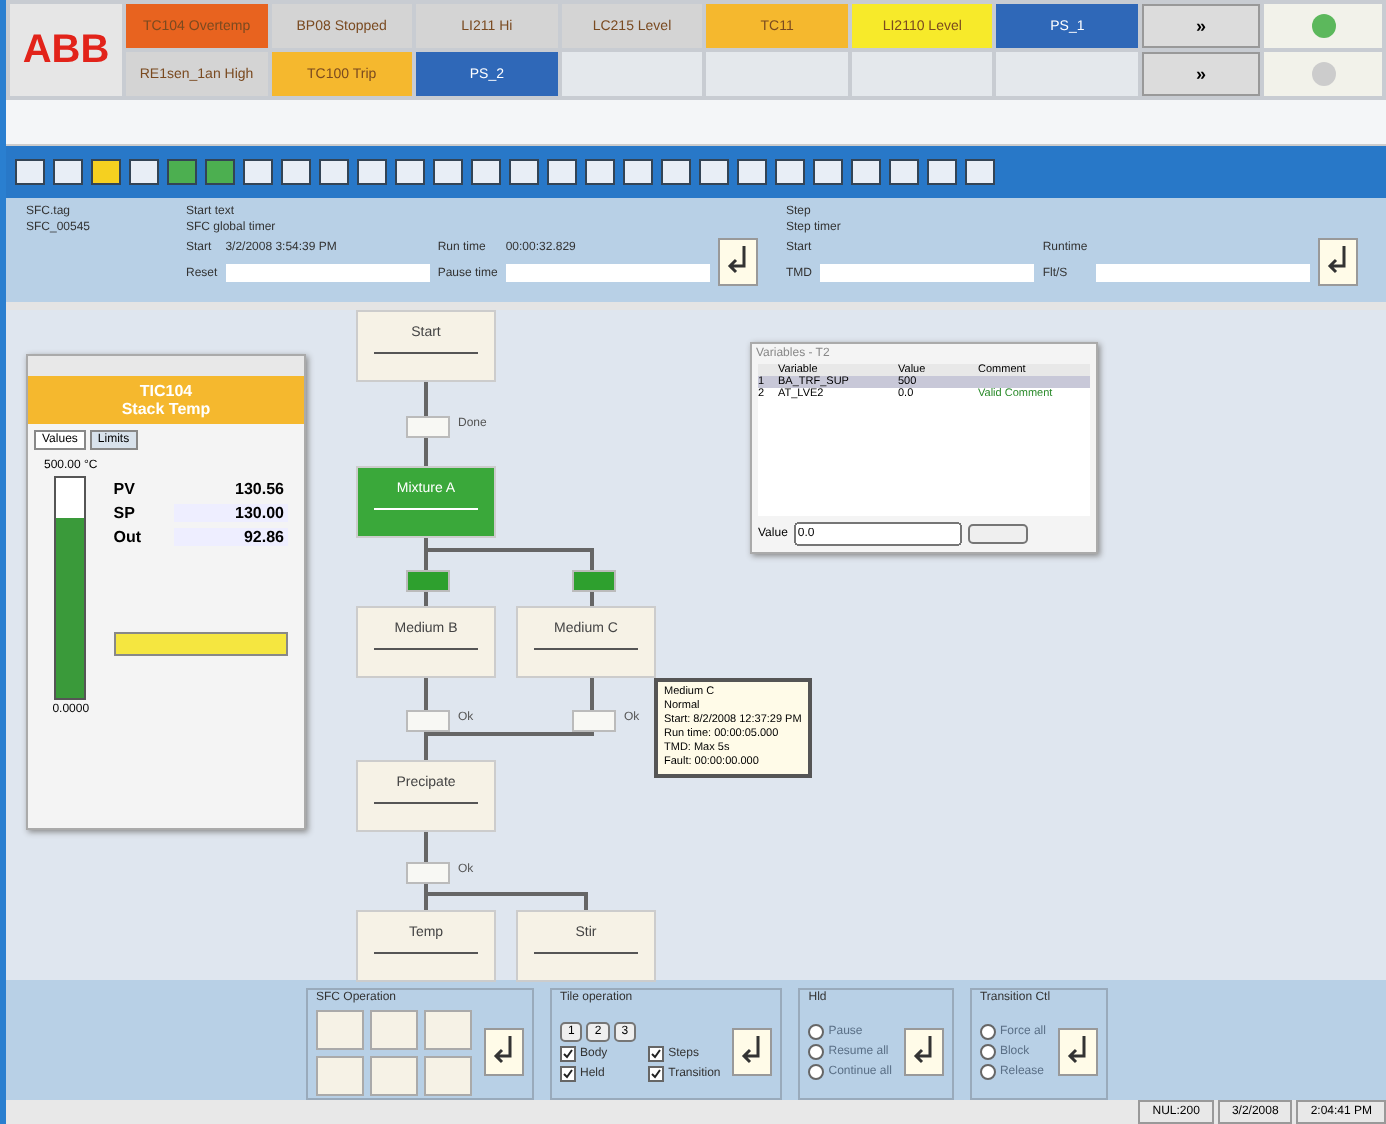 This screenshot has width=1386, height=1124. Describe the element at coordinates (66, 50) in the screenshot. I see `abb-logo: ABB` at that location.